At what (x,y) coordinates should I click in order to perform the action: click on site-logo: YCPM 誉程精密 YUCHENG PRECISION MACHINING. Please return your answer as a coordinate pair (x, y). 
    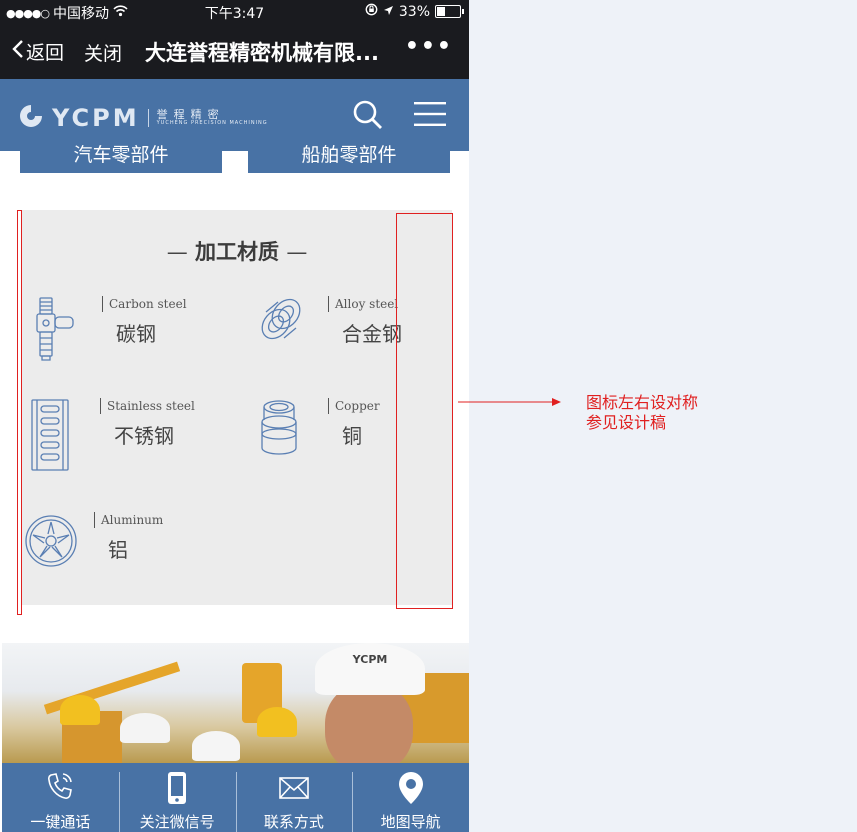
    Looking at the image, I should click on (143, 118).